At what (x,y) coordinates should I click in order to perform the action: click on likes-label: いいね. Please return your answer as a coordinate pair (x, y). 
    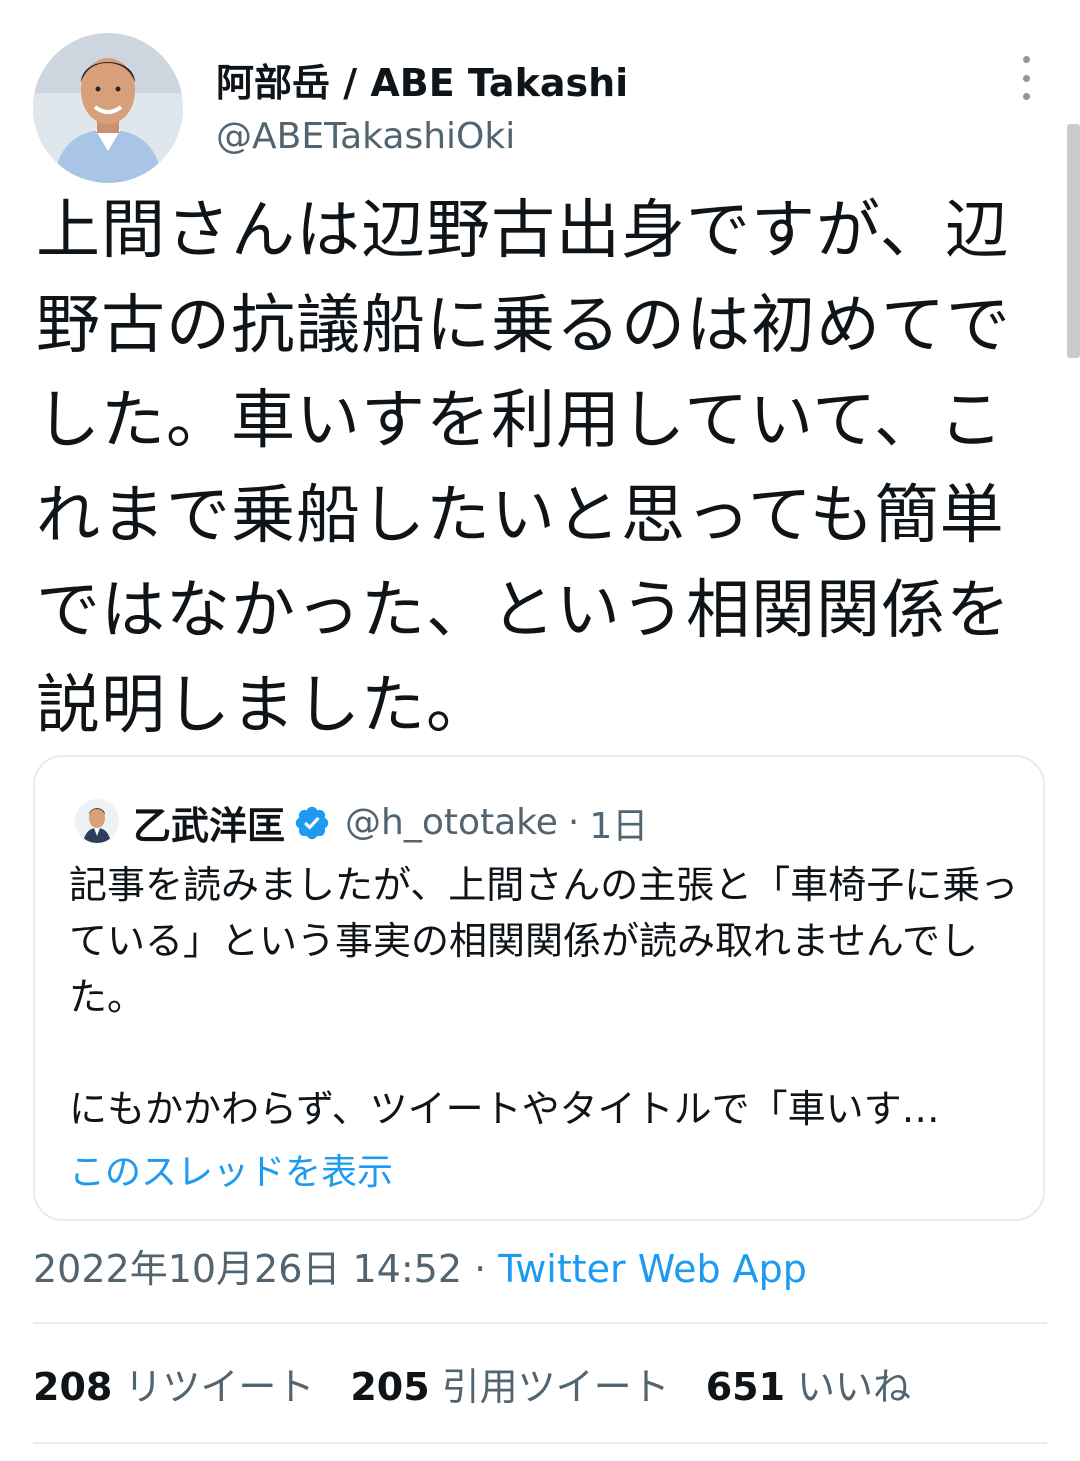
    Looking at the image, I should click on (854, 1387).